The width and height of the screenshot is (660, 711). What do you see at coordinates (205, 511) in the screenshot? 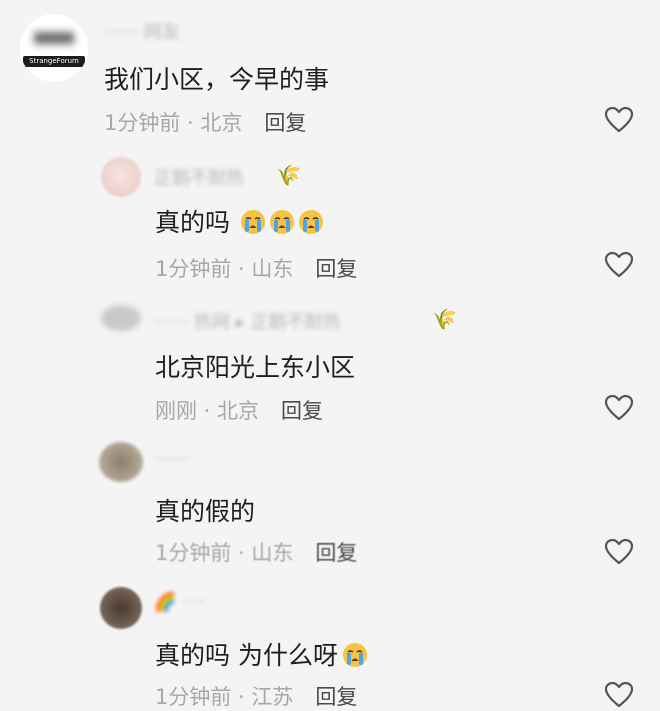
I see `comment-text: 真的假的` at bounding box center [205, 511].